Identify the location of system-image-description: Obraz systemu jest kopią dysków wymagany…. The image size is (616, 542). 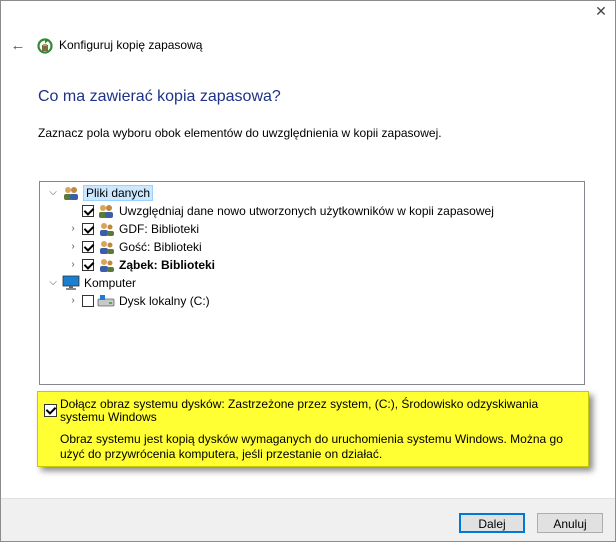
(311, 446).